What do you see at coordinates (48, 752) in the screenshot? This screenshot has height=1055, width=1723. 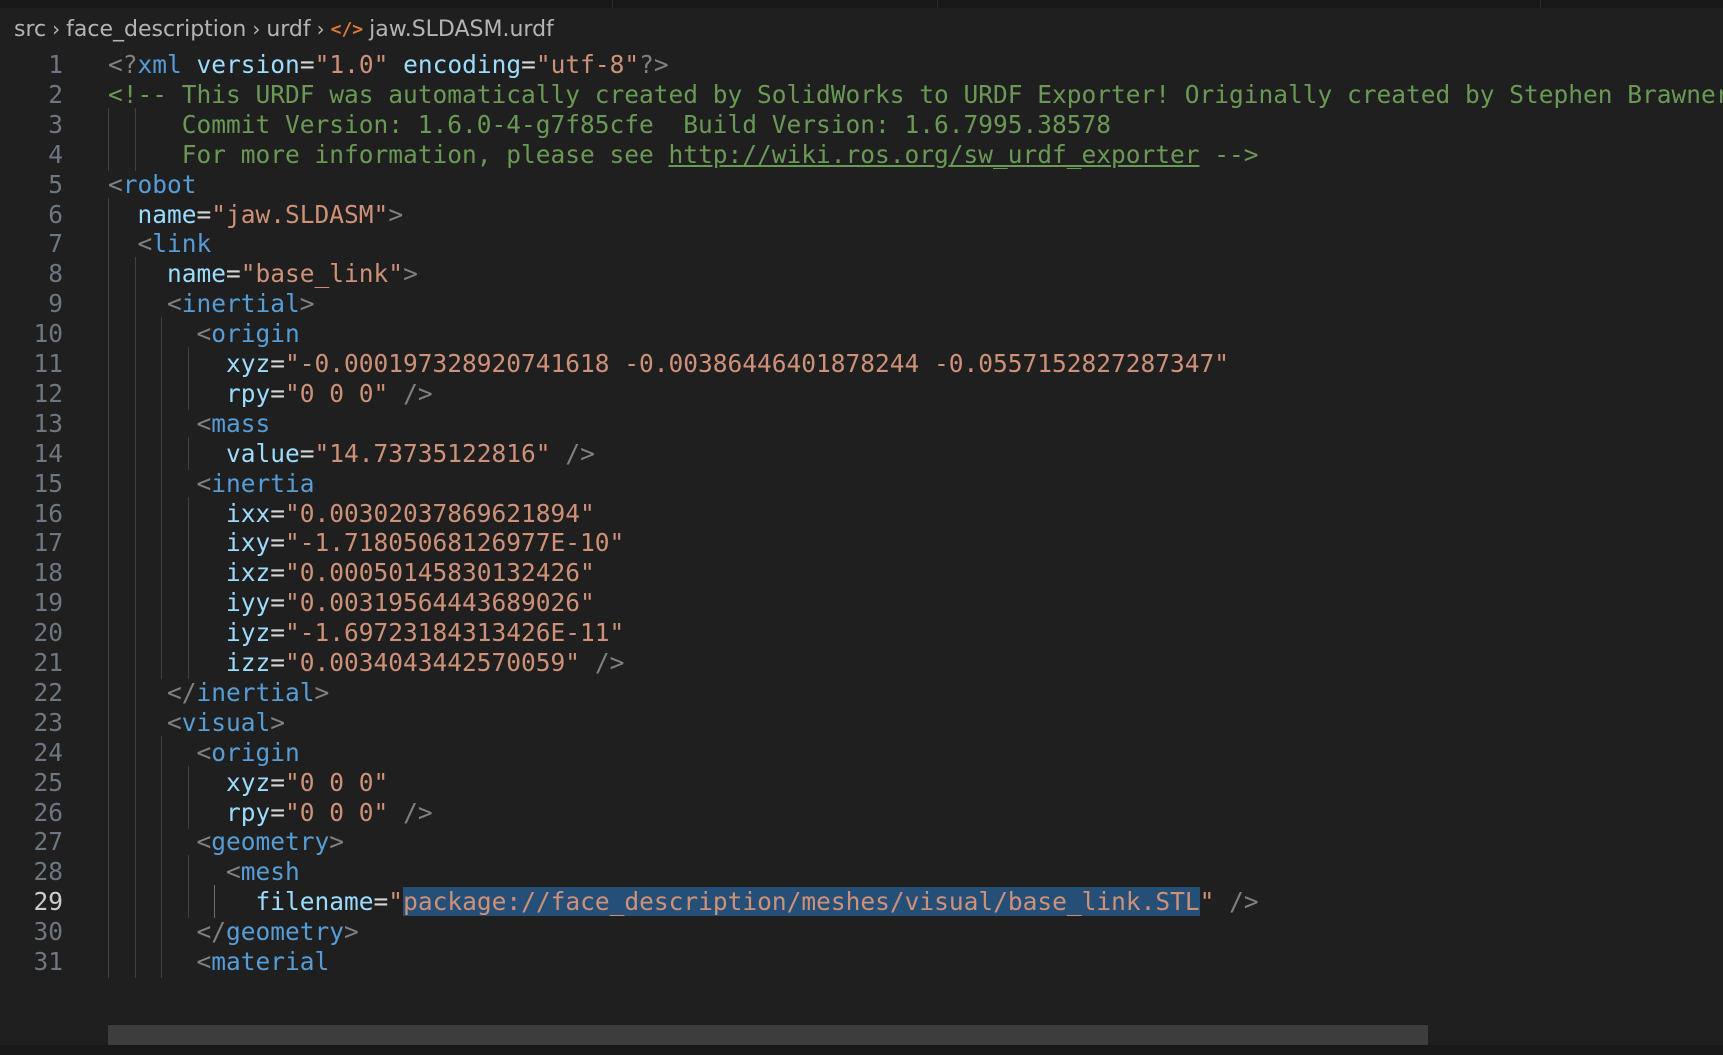 I see `line-number: 24` at bounding box center [48, 752].